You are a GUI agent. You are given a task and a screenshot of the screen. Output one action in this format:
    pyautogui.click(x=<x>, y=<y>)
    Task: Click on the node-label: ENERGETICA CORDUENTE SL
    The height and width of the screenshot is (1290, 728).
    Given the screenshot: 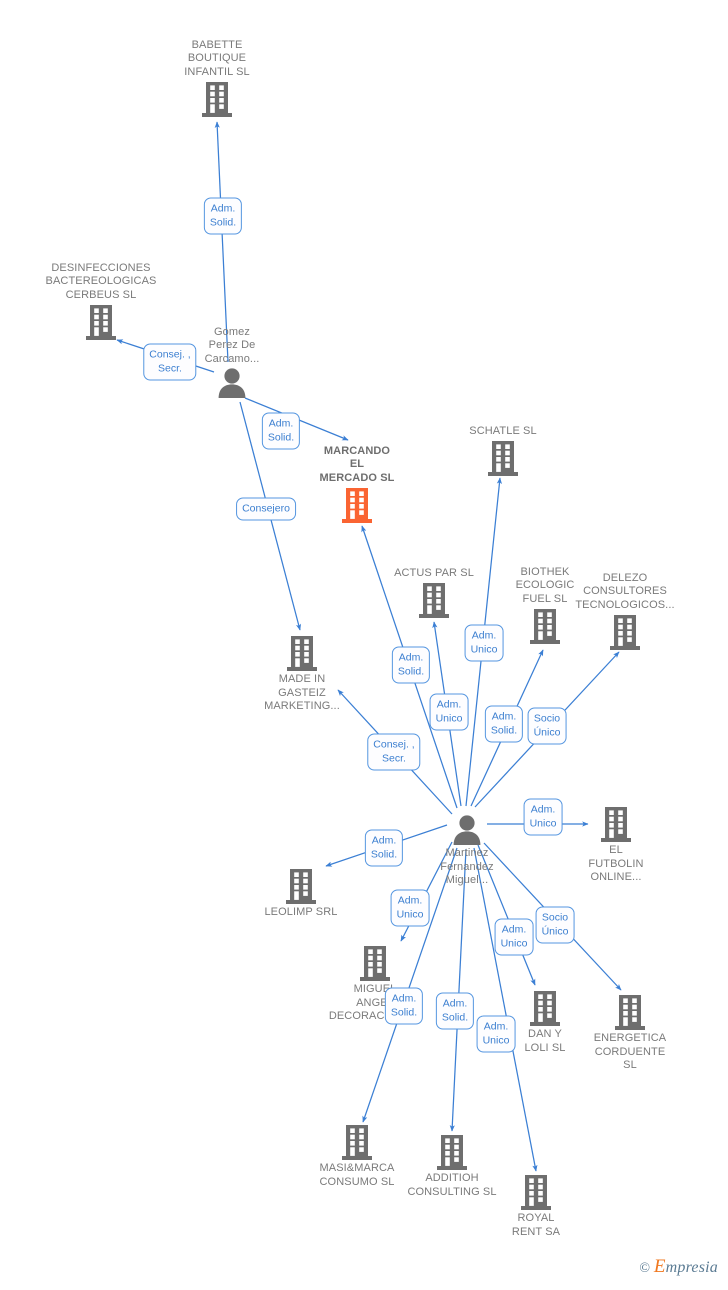 What is the action you would take?
    pyautogui.click(x=630, y=1051)
    